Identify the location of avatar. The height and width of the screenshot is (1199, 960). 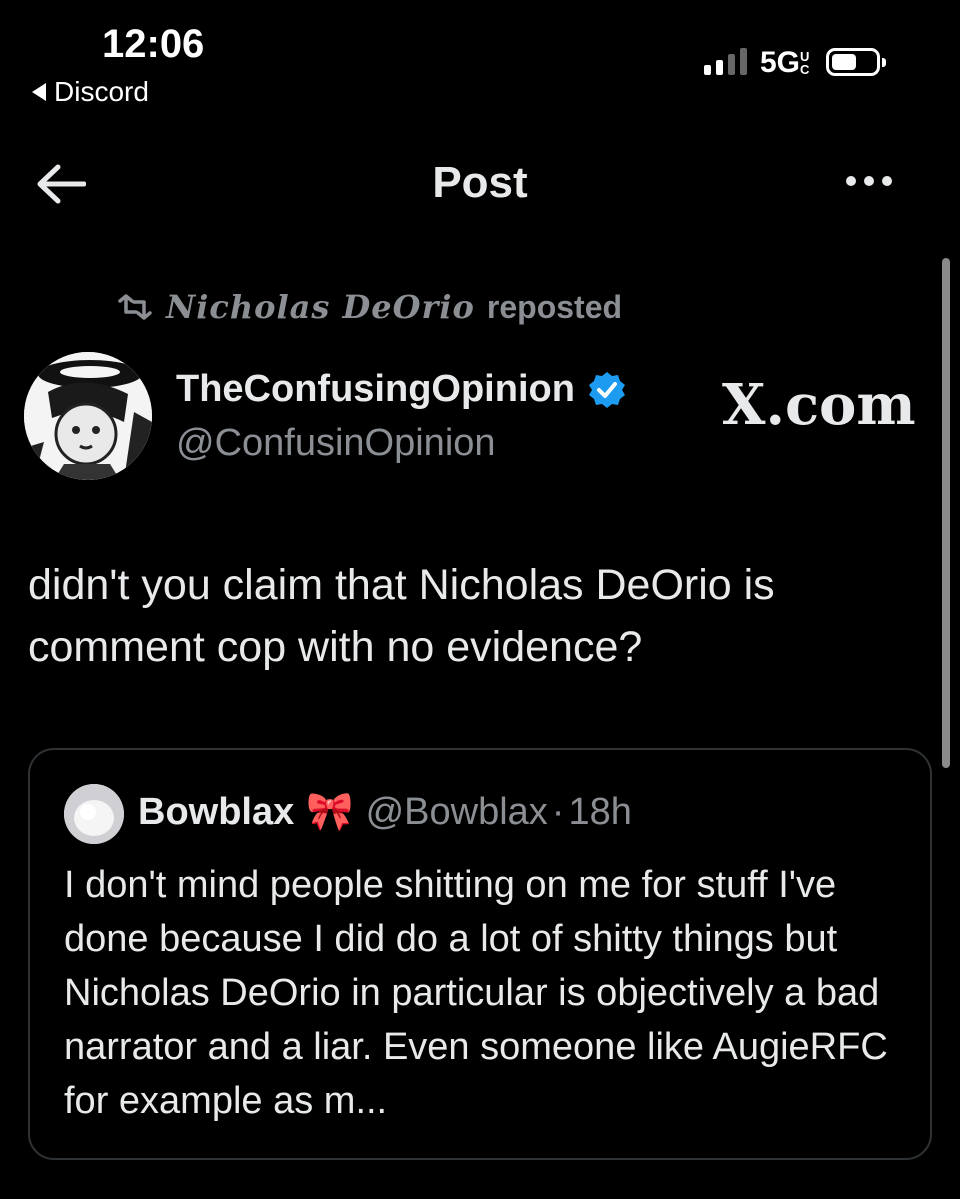
(88, 416).